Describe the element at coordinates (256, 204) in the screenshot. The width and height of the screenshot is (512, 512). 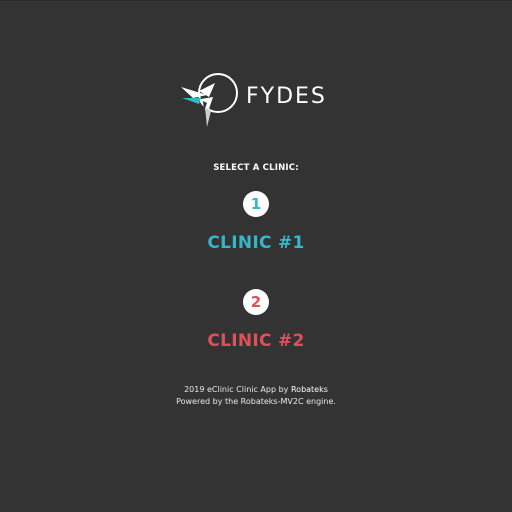
I see `clinic-1-number-badge: 1` at that location.